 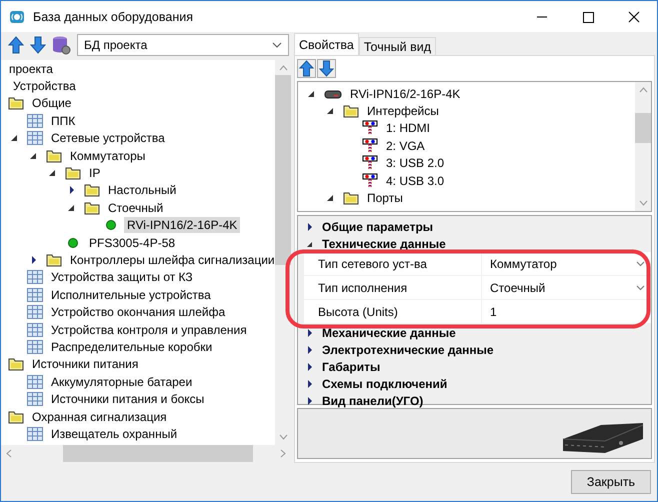 What do you see at coordinates (393, 287) in the screenshot?
I see `property-name: Тип исполнения` at bounding box center [393, 287].